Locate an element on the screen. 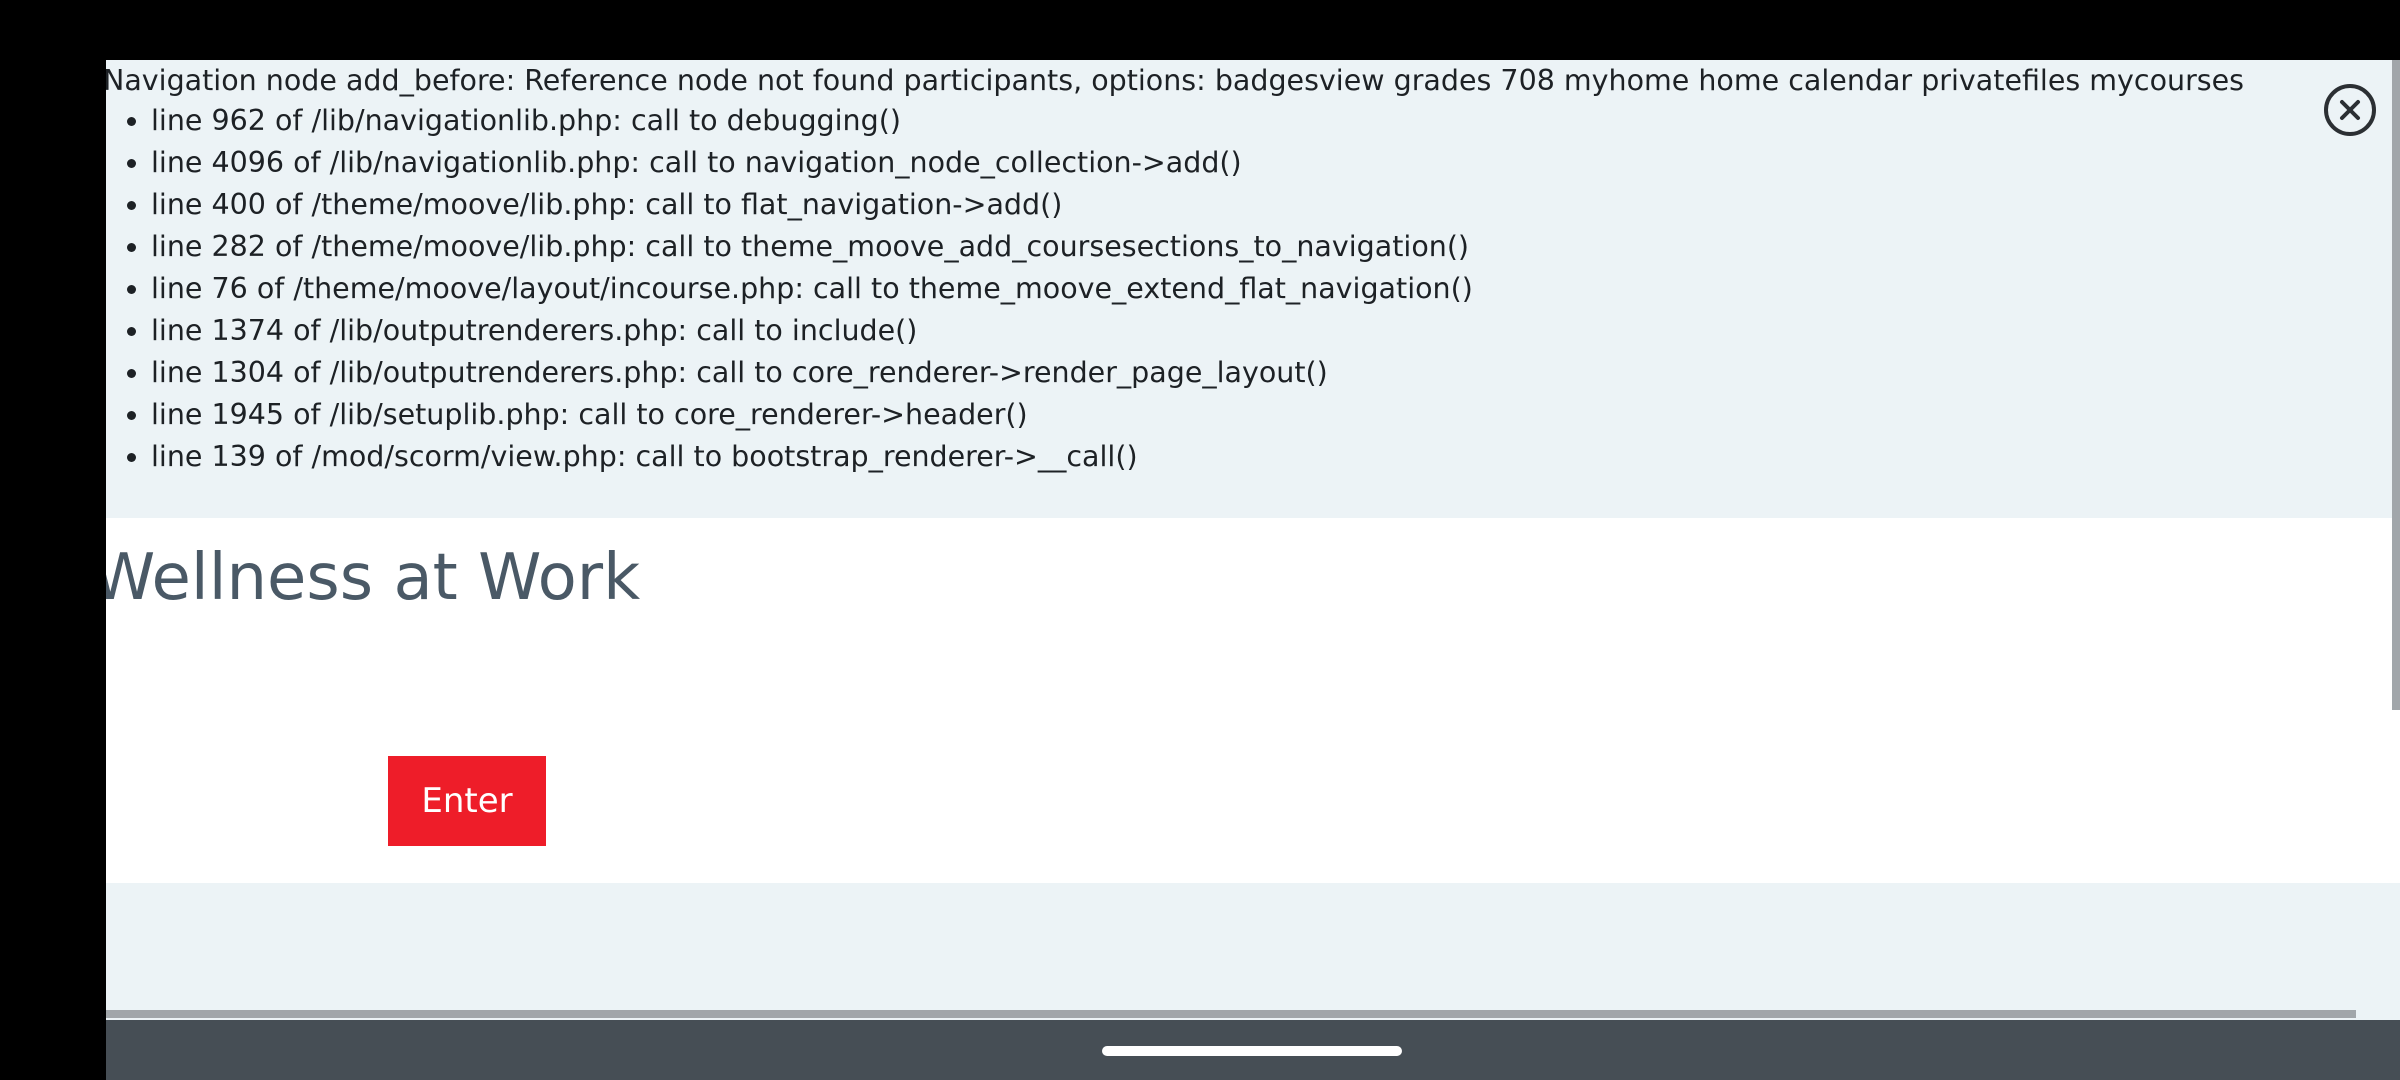  horizontal-scrollbar is located at coordinates (1231, 1014).